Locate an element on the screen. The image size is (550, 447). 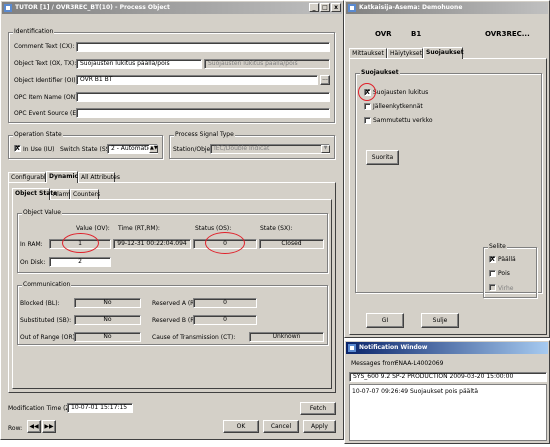
row-prev-button: ◀◀ is located at coordinates (34, 426).